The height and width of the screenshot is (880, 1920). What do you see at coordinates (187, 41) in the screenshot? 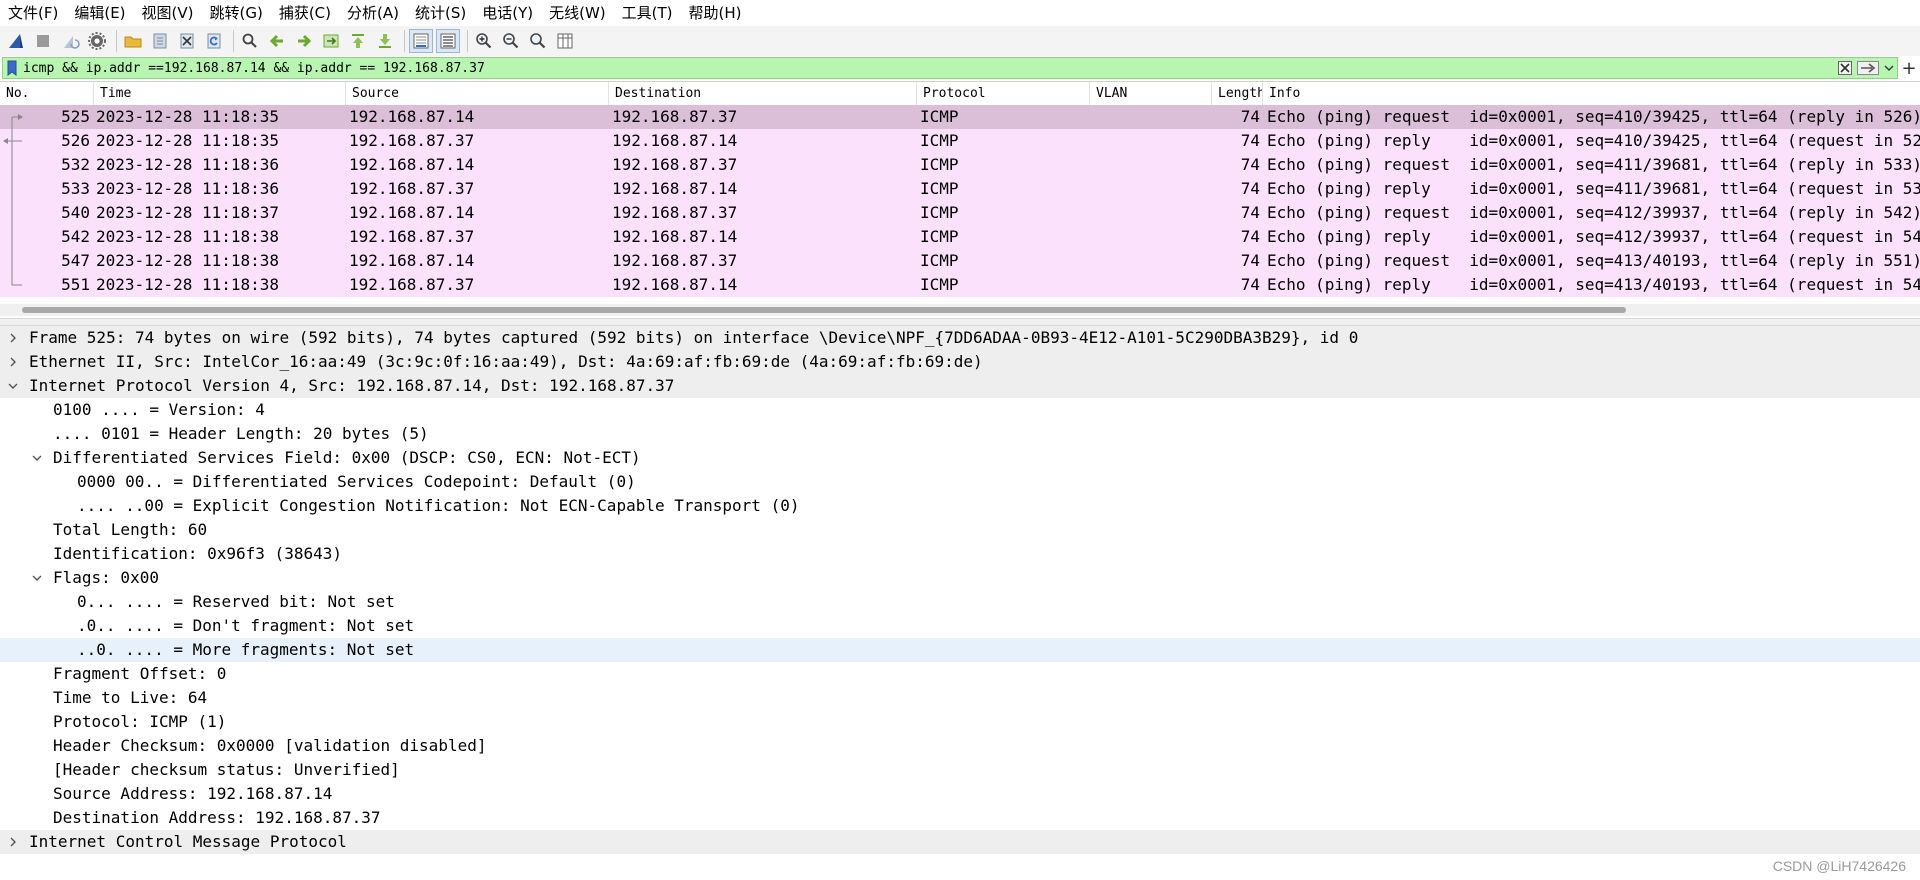
I see `close-file-icon` at bounding box center [187, 41].